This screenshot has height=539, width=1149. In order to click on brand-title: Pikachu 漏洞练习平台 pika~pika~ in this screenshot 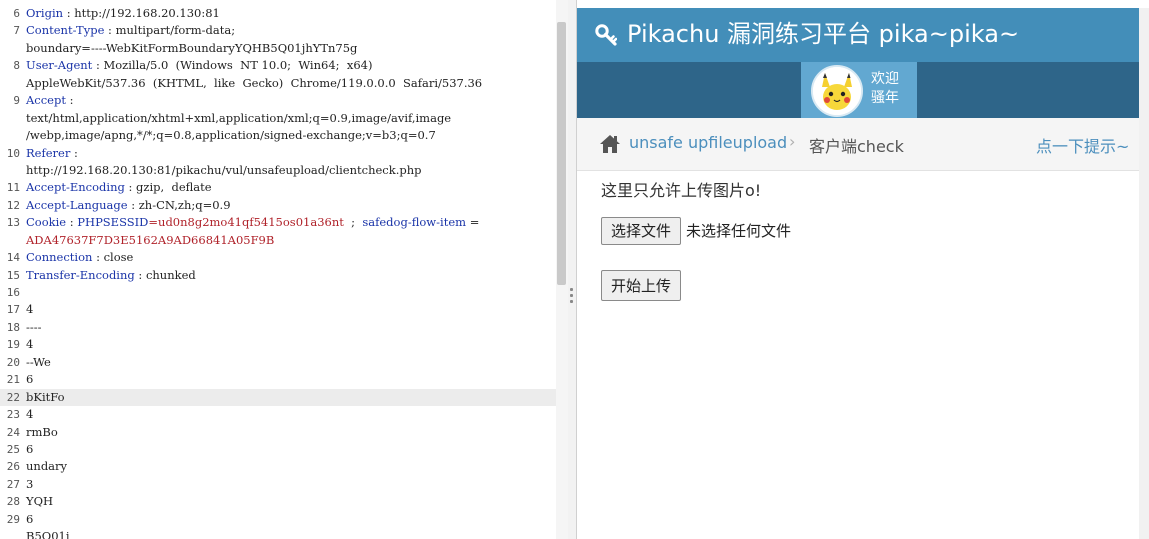, I will do `click(823, 34)`.